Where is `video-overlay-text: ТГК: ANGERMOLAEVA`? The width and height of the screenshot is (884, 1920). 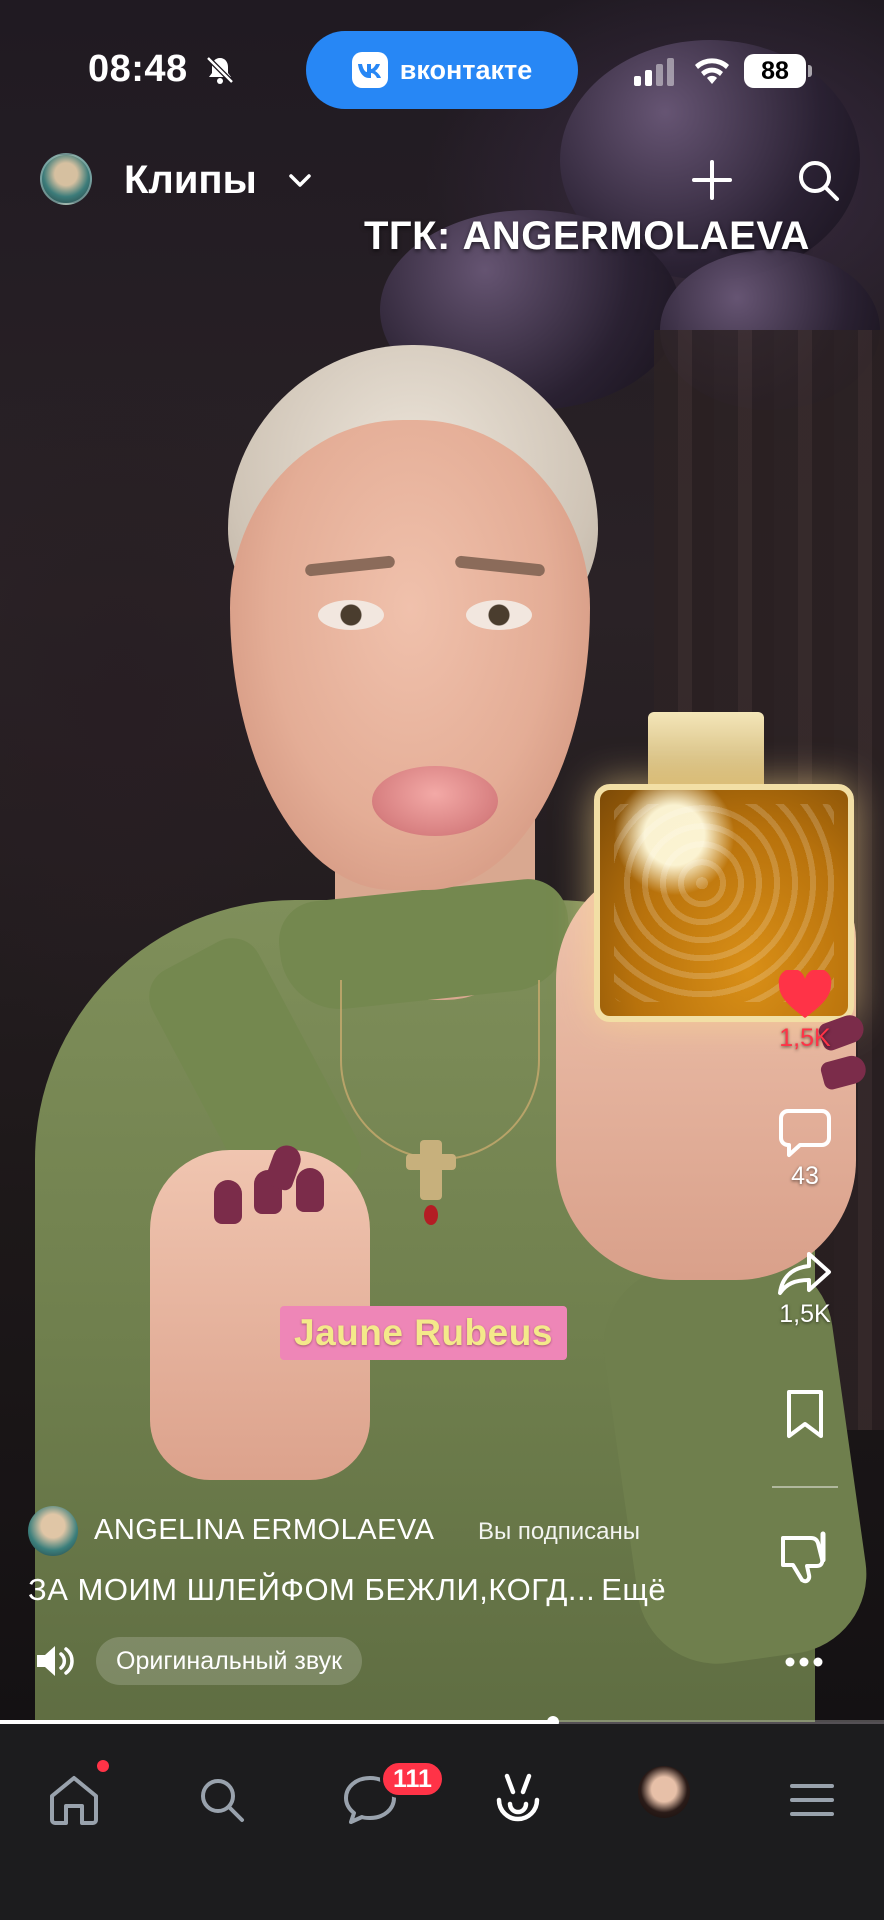
video-overlay-text: ТГК: ANGERMOLAEVA is located at coordinates (587, 236).